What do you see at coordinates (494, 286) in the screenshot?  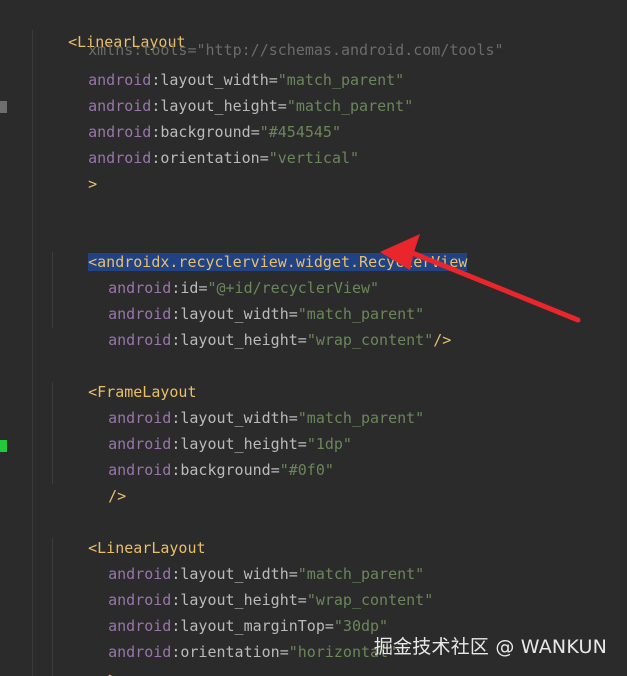 I see `arrow-shaft` at bounding box center [494, 286].